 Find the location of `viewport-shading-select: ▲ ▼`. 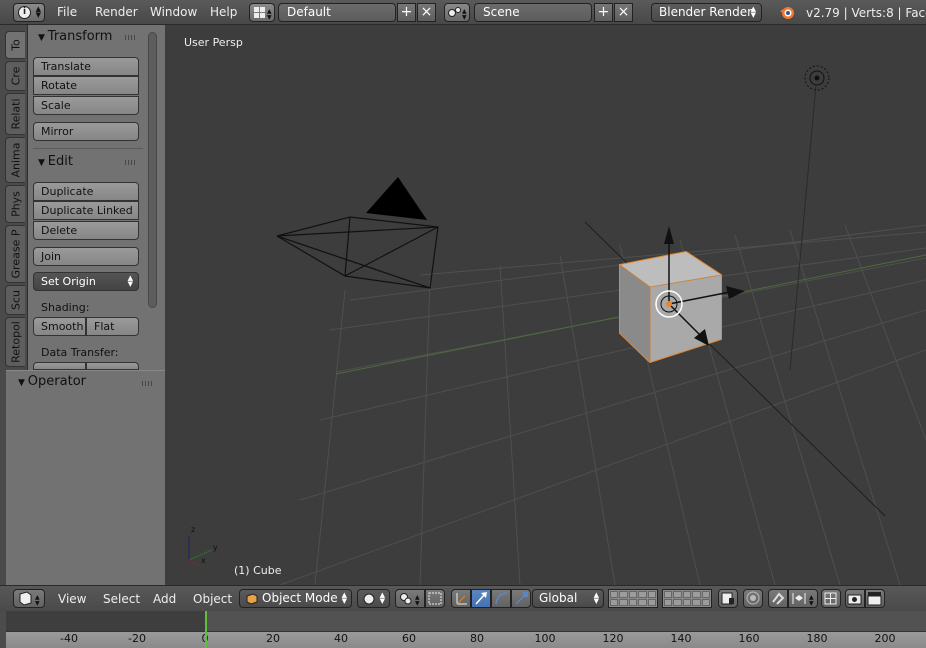

viewport-shading-select: ▲ ▼ is located at coordinates (373, 598).